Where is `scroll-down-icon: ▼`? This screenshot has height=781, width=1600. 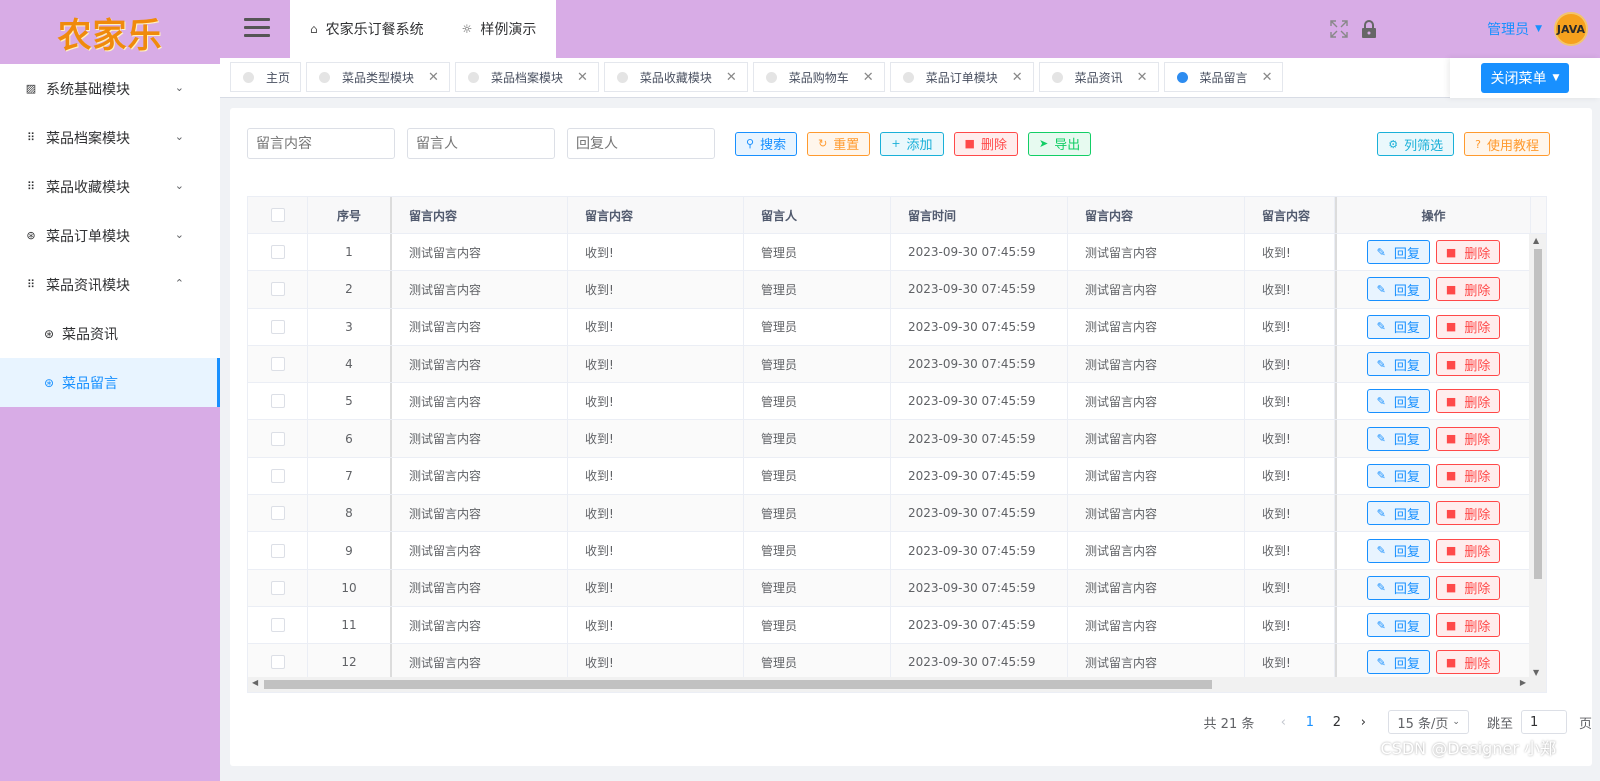 scroll-down-icon: ▼ is located at coordinates (1536, 672).